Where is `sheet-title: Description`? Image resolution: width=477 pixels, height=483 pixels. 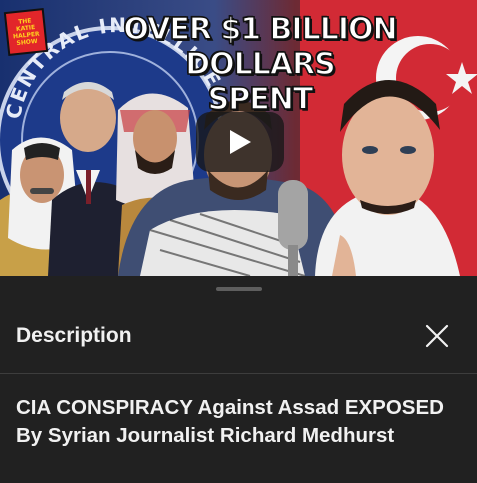 sheet-title: Description is located at coordinates (74, 335).